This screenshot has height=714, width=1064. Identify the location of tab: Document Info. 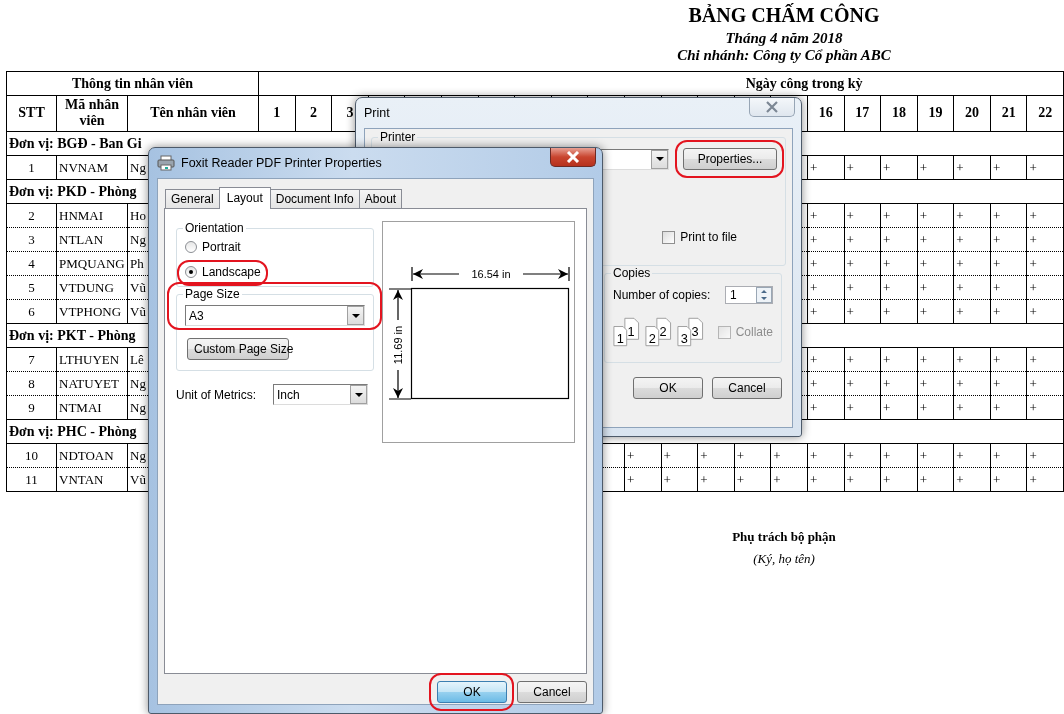
(314, 198).